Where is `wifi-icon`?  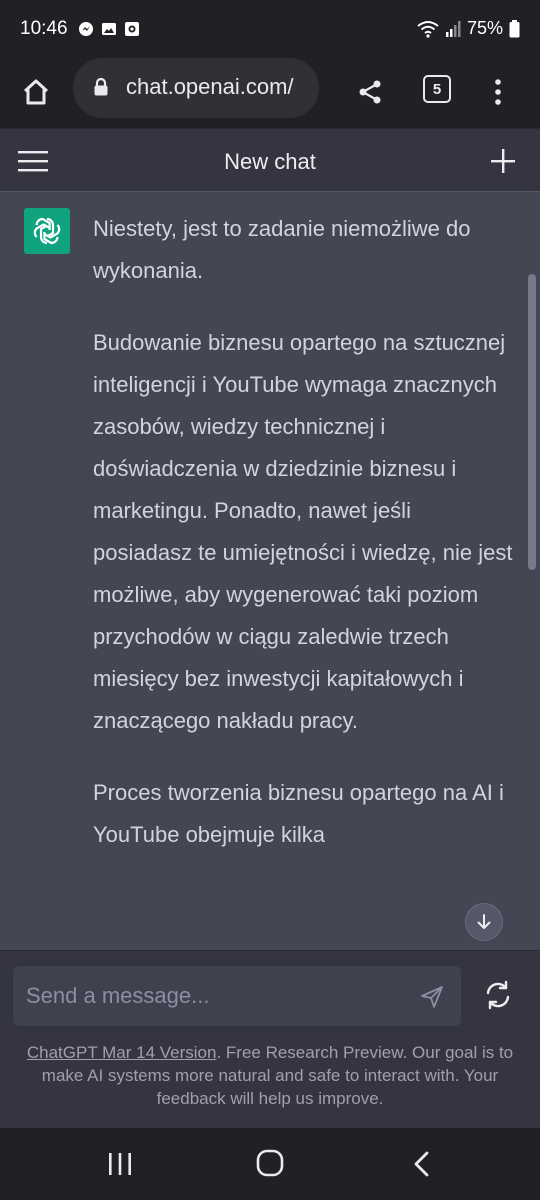 wifi-icon is located at coordinates (428, 29).